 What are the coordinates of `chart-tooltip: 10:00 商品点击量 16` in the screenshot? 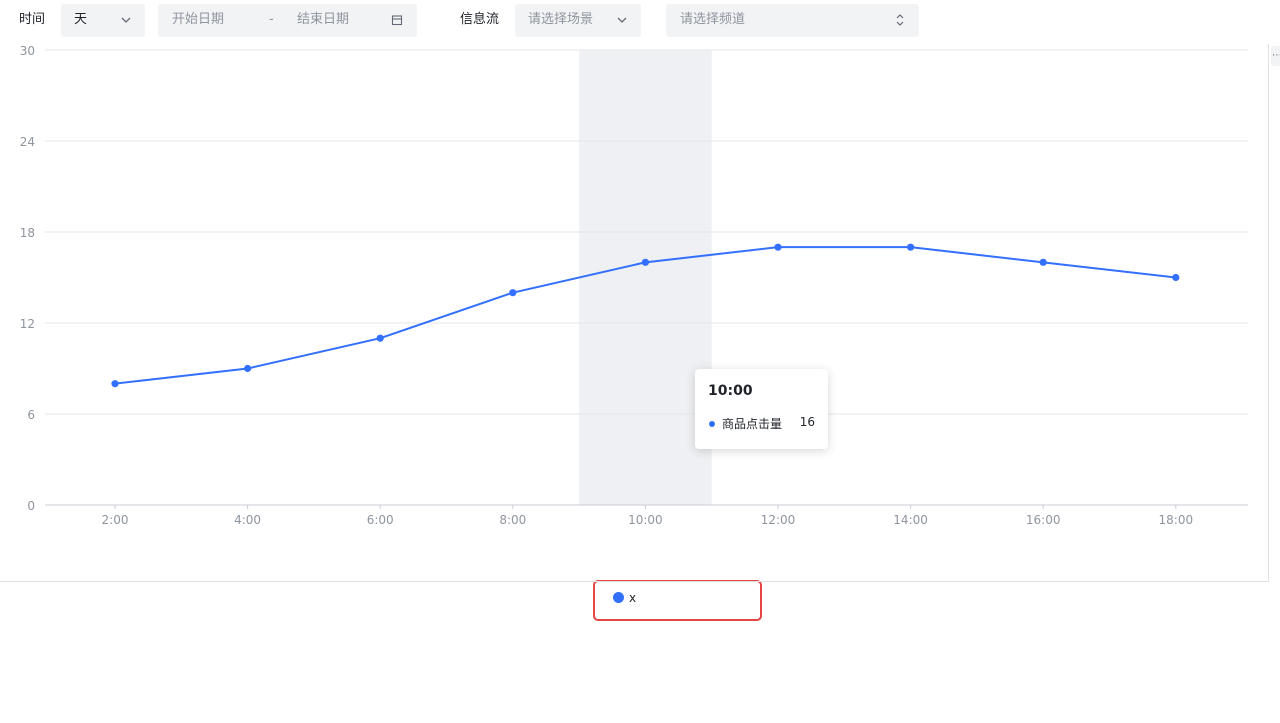 It's located at (761, 409).